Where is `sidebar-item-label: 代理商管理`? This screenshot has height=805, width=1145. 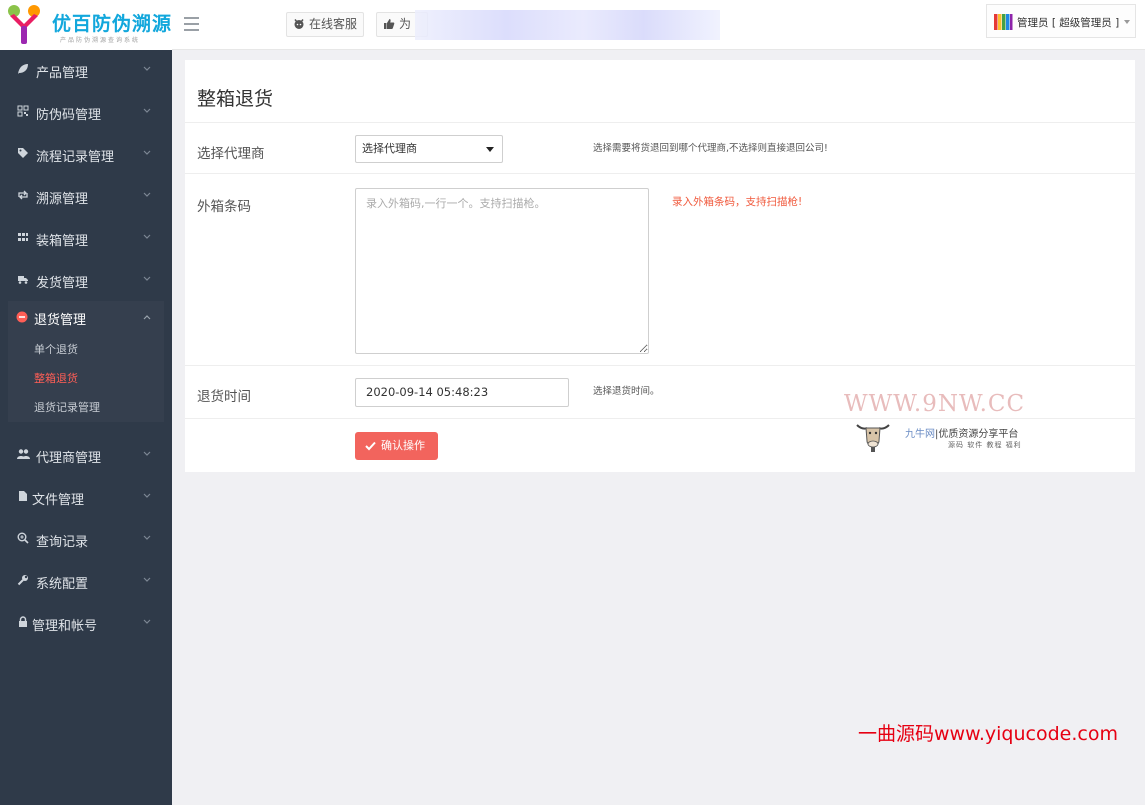 sidebar-item-label: 代理商管理 is located at coordinates (69, 458).